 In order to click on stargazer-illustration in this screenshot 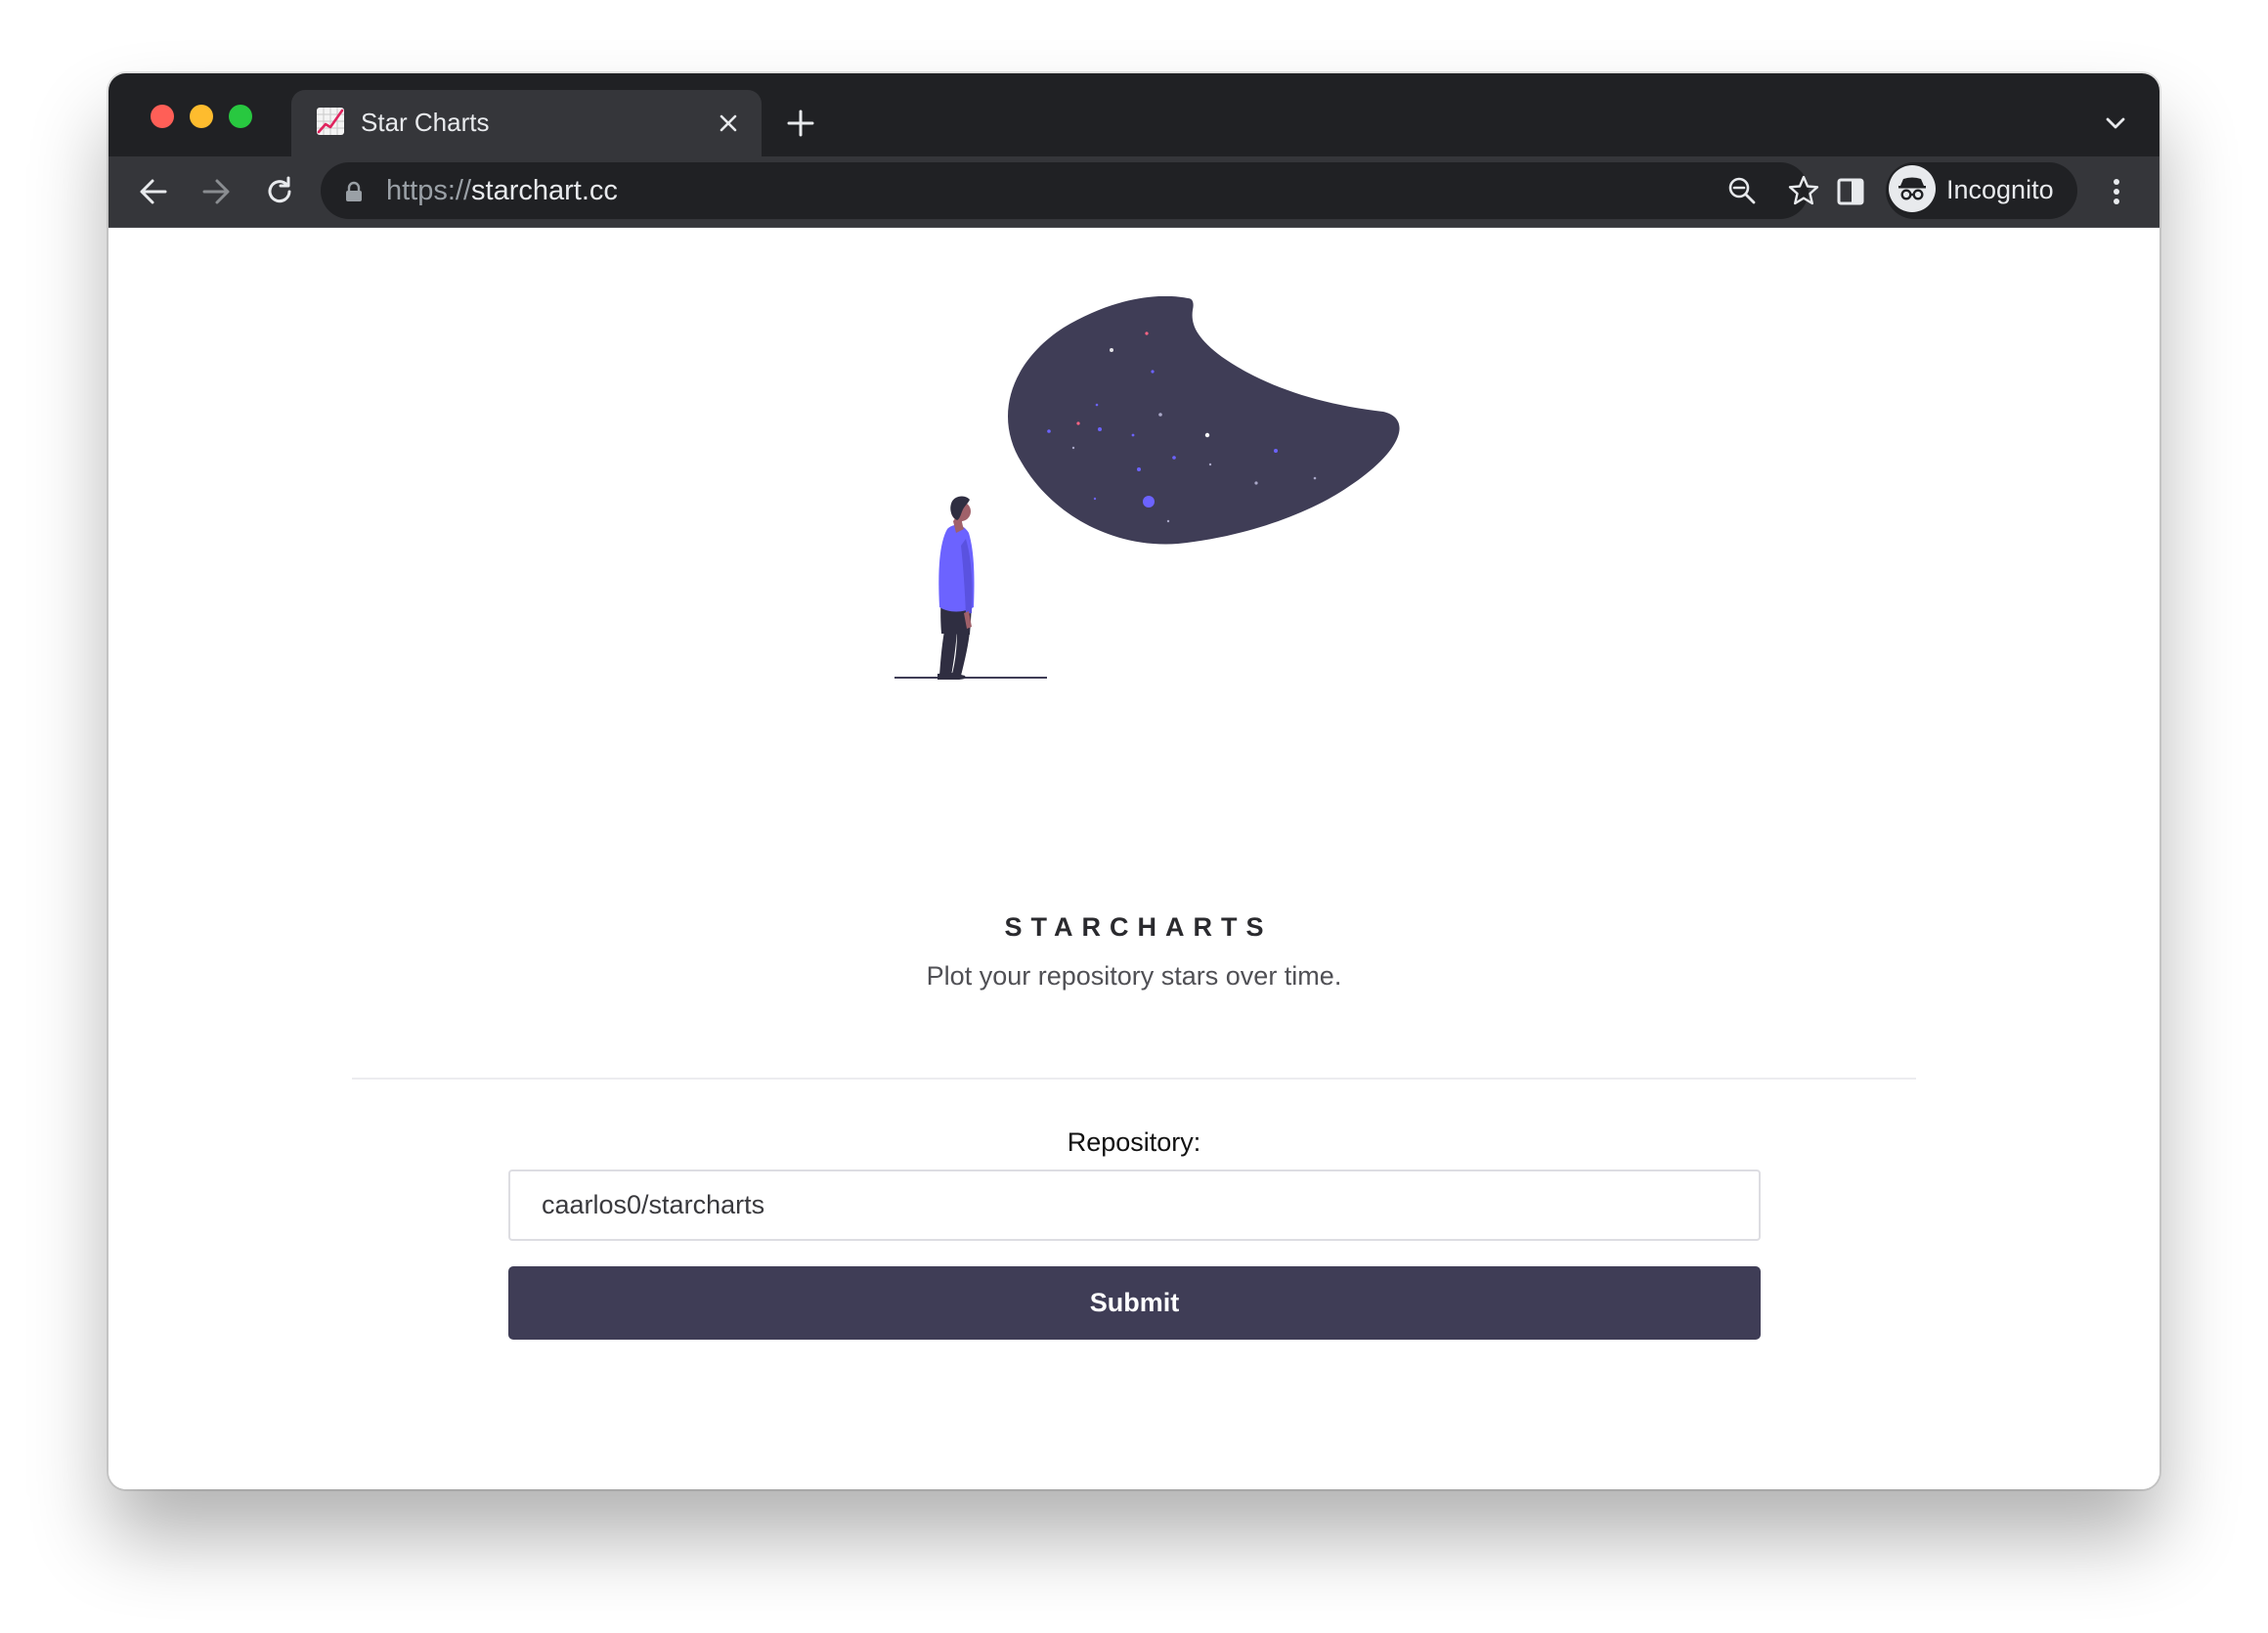, I will do `click(1147, 488)`.